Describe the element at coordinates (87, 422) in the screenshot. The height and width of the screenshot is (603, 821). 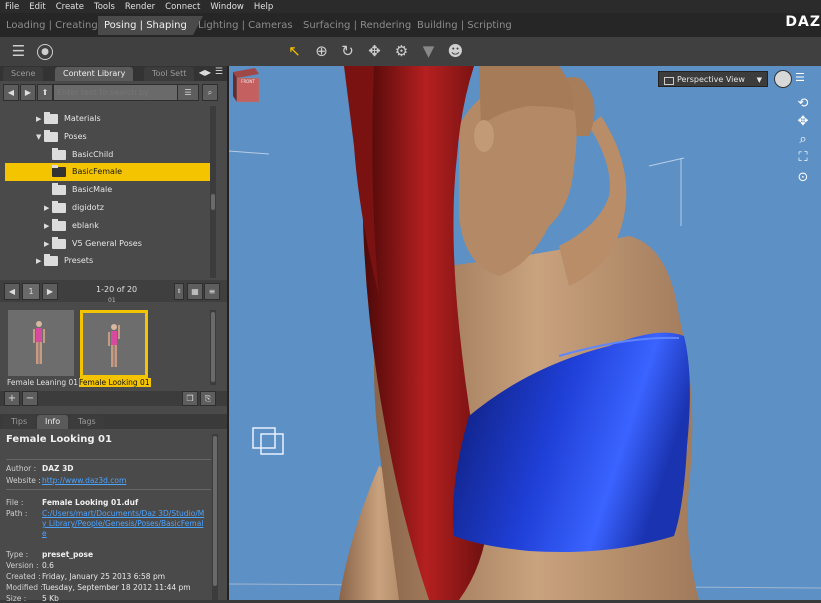
I see `info-tab-tags: Tags` at that location.